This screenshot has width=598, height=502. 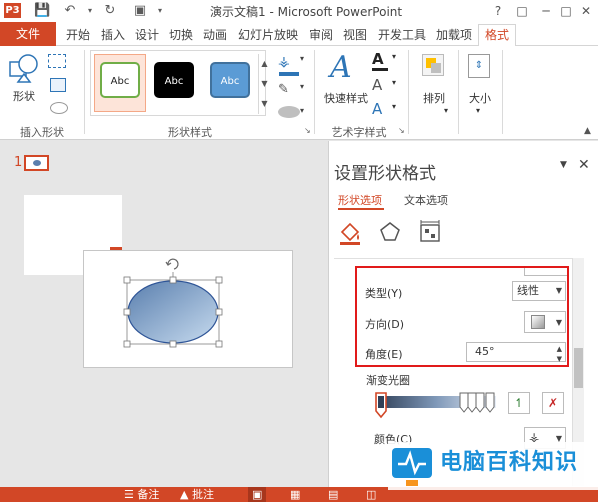 What do you see at coordinates (378, 59) in the screenshot?
I see `text-fill-icon: A` at bounding box center [378, 59].